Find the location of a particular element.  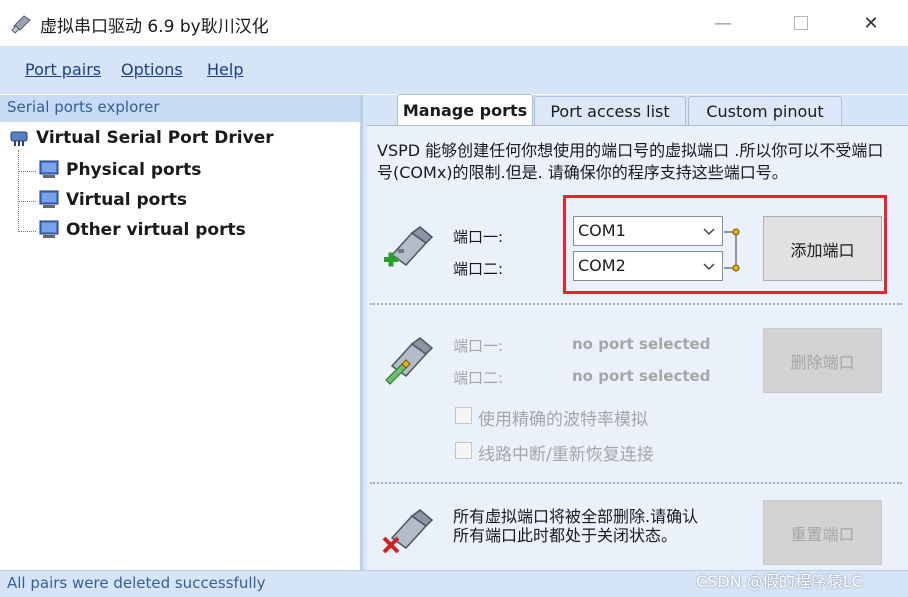

tree-item-virtual-ports: Virtual ports is located at coordinates (112, 200).